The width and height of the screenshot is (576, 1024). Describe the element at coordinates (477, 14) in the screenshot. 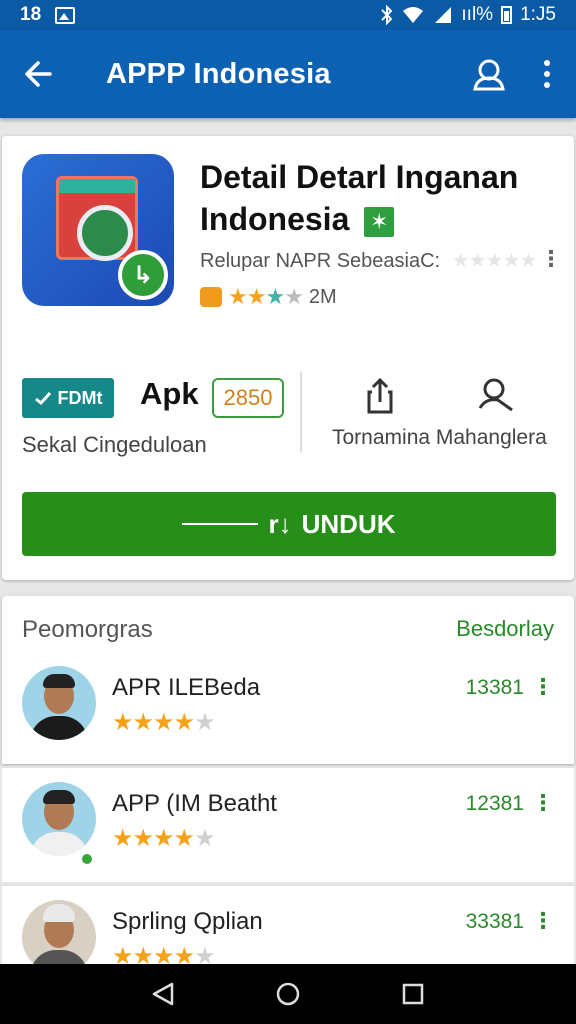

I see `signal-percent: ııl%` at that location.